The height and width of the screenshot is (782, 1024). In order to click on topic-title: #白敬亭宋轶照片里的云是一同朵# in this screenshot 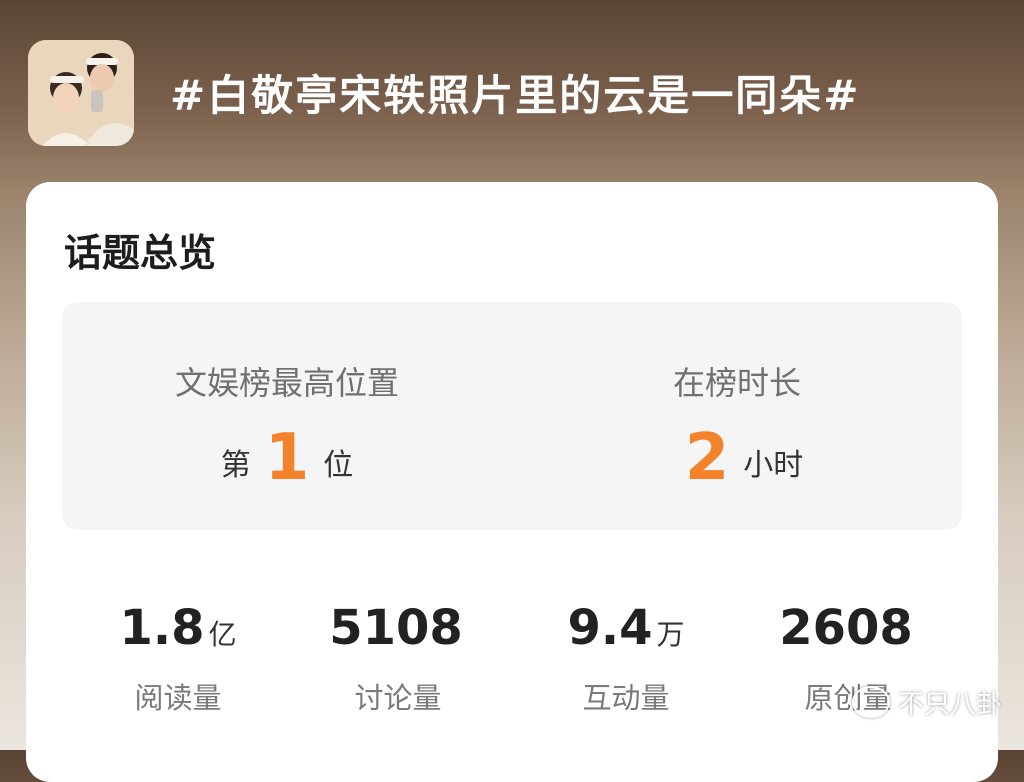, I will do `click(515, 95)`.